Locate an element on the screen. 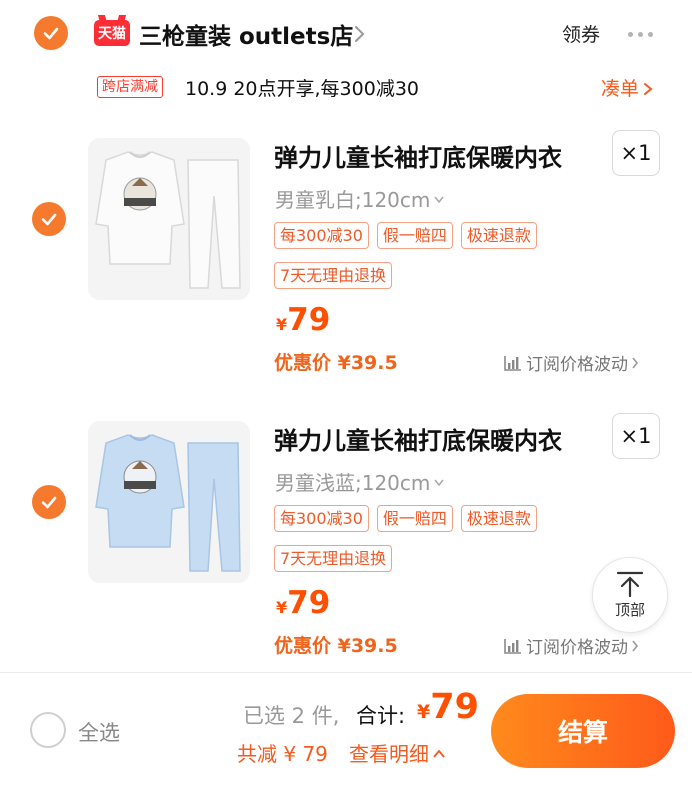 This screenshot has height=800, width=692. back-to-top-label: 顶部 is located at coordinates (629, 609).